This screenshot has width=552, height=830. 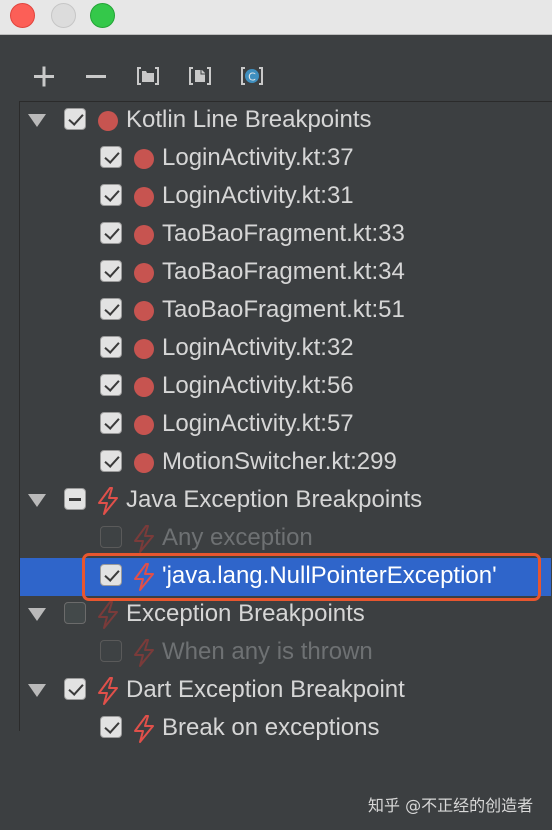 I want to click on tree-item-row: TaoBaoFragment.kt:51, so click(x=285, y=311).